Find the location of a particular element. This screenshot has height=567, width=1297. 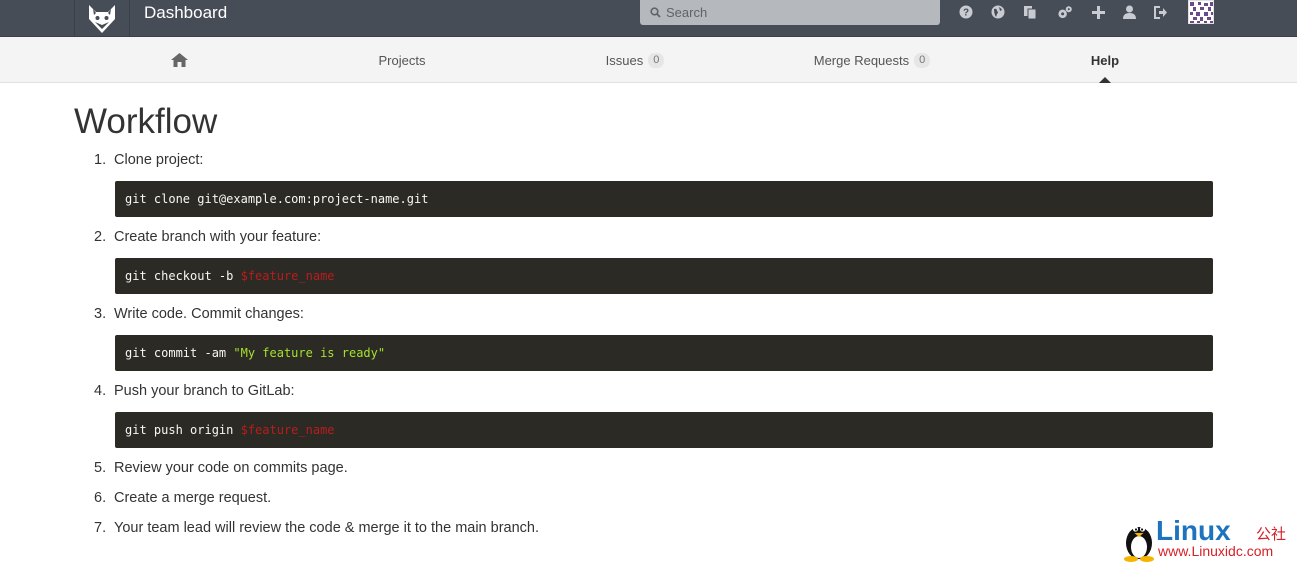

code-command: git commit -am is located at coordinates (179, 353).